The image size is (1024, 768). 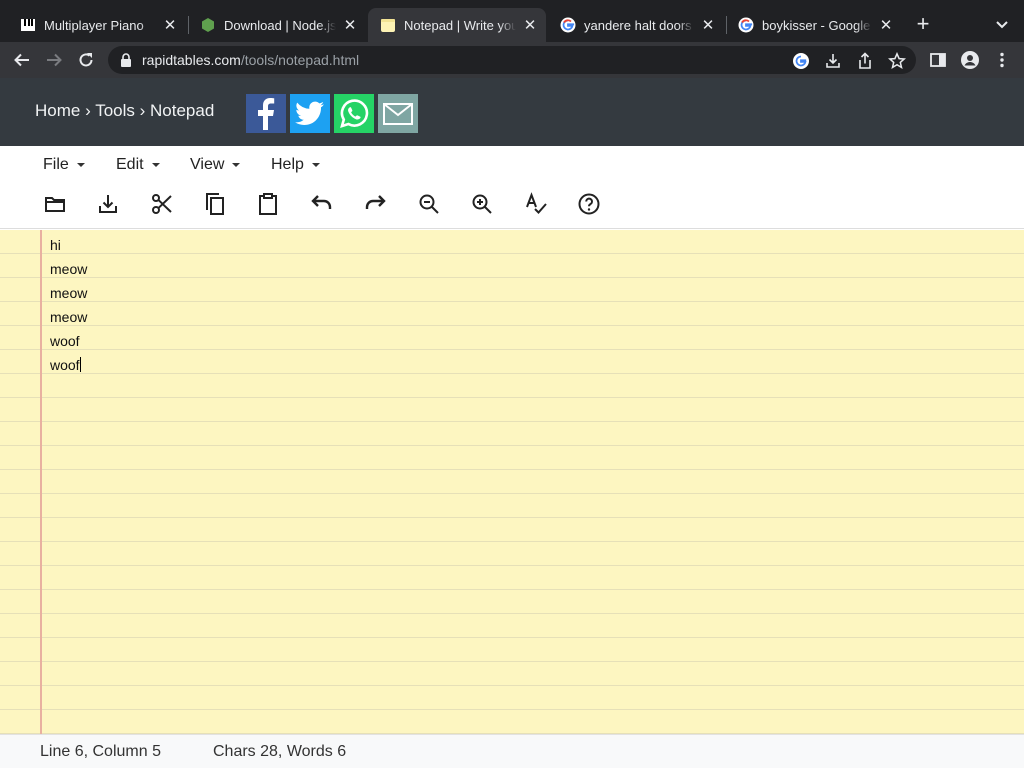 What do you see at coordinates (191, 60) in the screenshot?
I see `url-host: rapidtables.com` at bounding box center [191, 60].